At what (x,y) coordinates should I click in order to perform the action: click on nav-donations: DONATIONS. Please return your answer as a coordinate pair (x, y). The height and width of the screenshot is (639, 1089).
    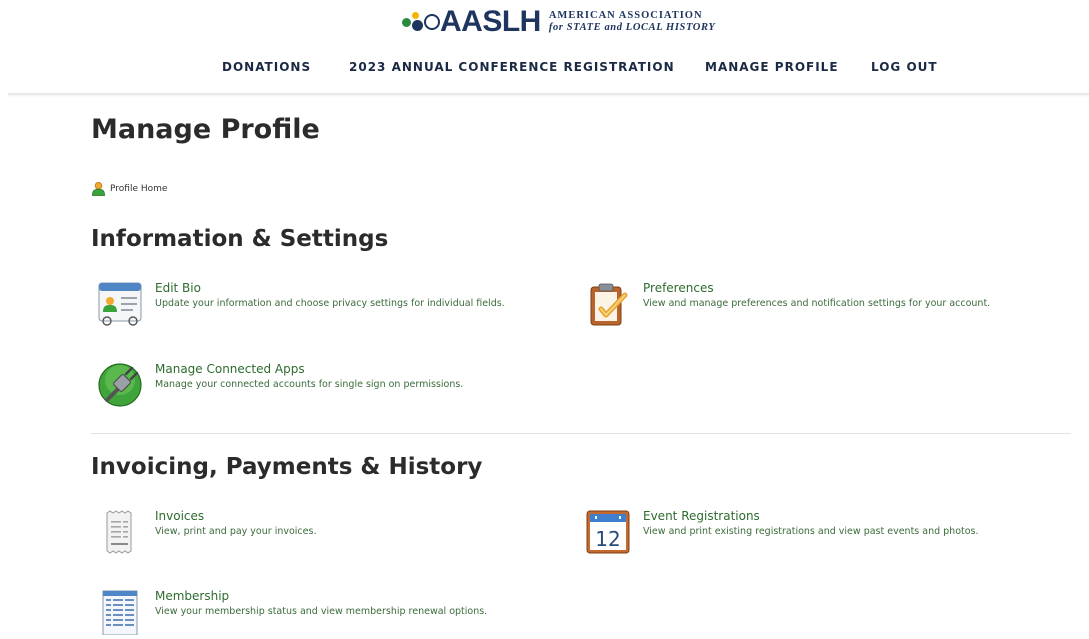
    Looking at the image, I should click on (266, 67).